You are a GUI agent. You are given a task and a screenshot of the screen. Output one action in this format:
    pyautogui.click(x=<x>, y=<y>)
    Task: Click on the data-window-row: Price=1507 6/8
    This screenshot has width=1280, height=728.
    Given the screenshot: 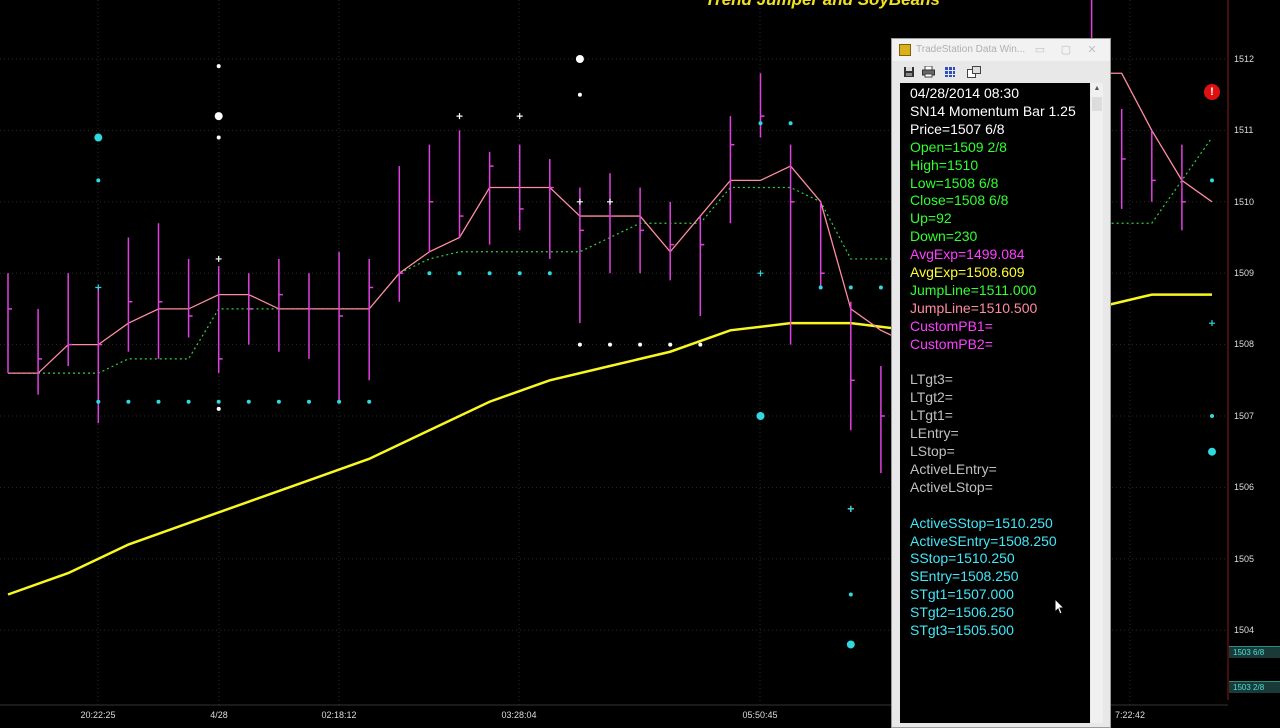 What is the action you would take?
    pyautogui.click(x=957, y=129)
    